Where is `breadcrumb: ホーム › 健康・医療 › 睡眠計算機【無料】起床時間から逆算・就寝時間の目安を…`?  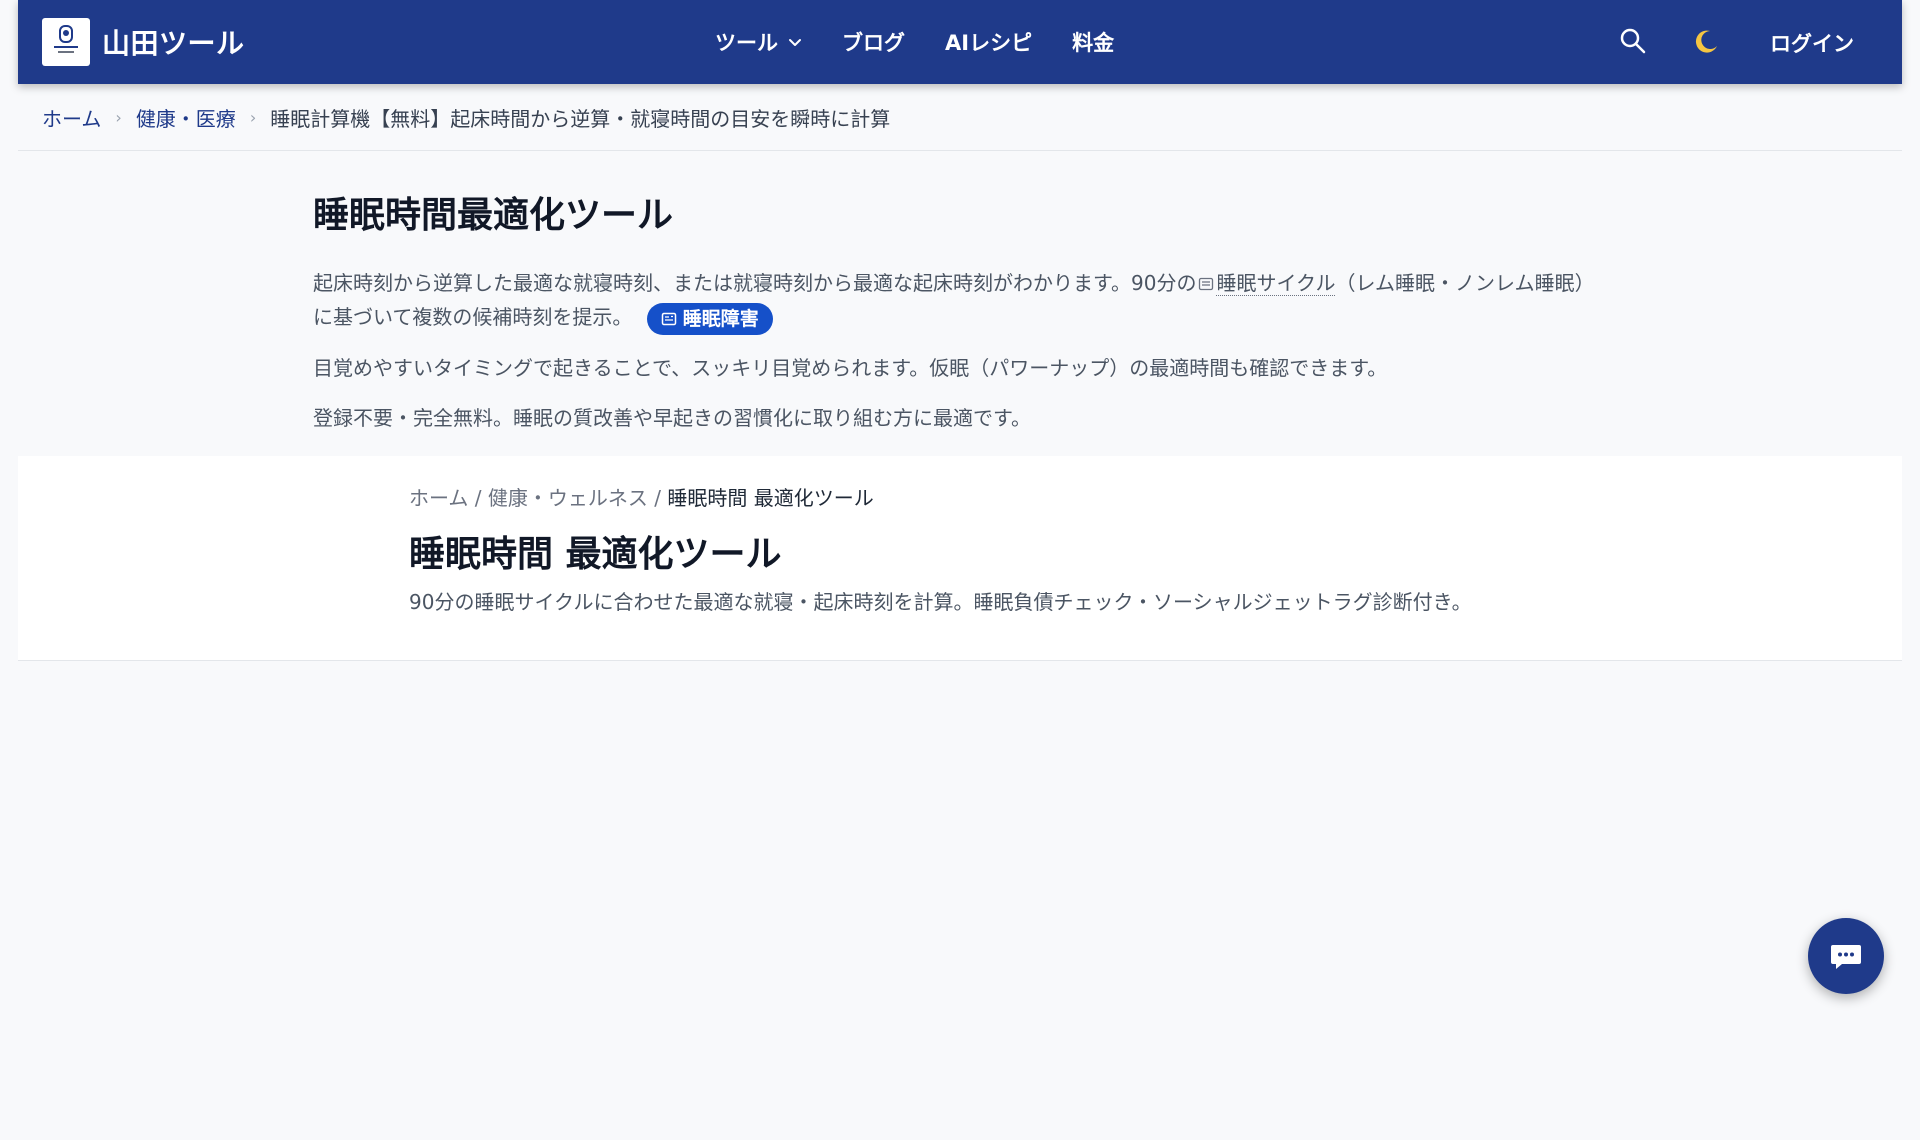 breadcrumb: ホーム › 健康・医療 › 睡眠計算機【無料】起床時間から逆算・就寝時間の目安を… is located at coordinates (960, 117).